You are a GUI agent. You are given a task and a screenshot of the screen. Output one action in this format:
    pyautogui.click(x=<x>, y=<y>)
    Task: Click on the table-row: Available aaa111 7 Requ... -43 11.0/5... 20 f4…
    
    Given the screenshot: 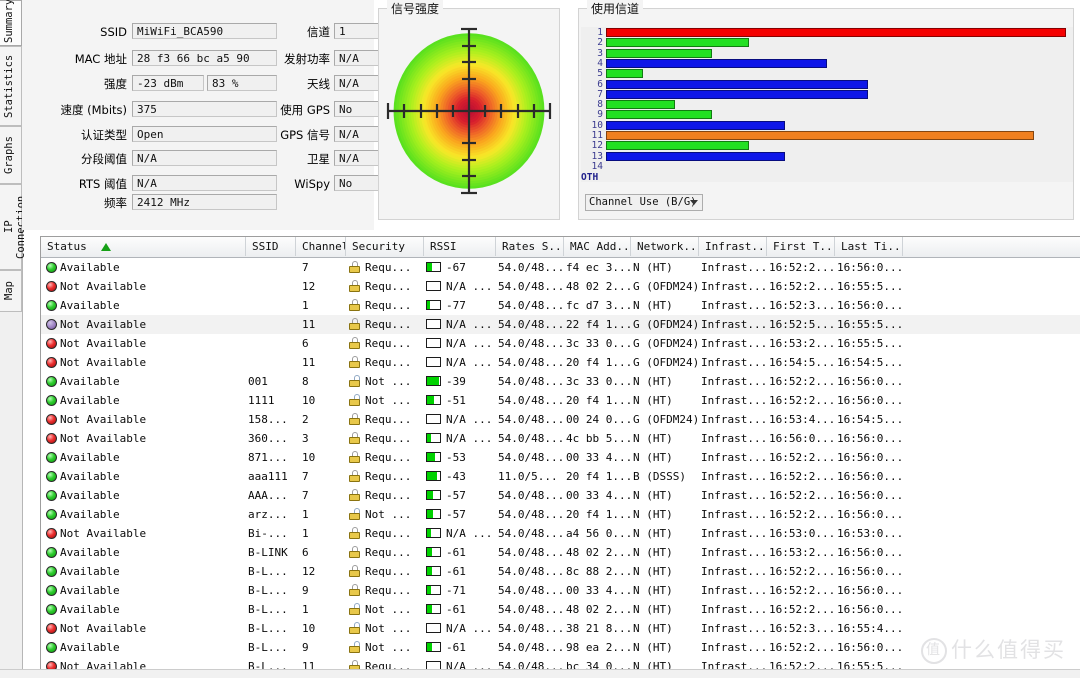 What is the action you would take?
    pyautogui.click(x=560, y=476)
    